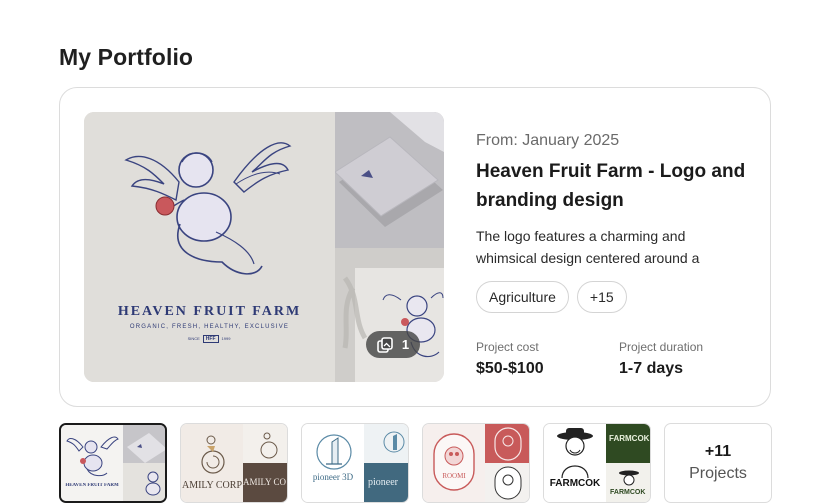 The height and width of the screenshot is (503, 823). I want to click on project-tags: Agriculture +15, so click(551, 297).